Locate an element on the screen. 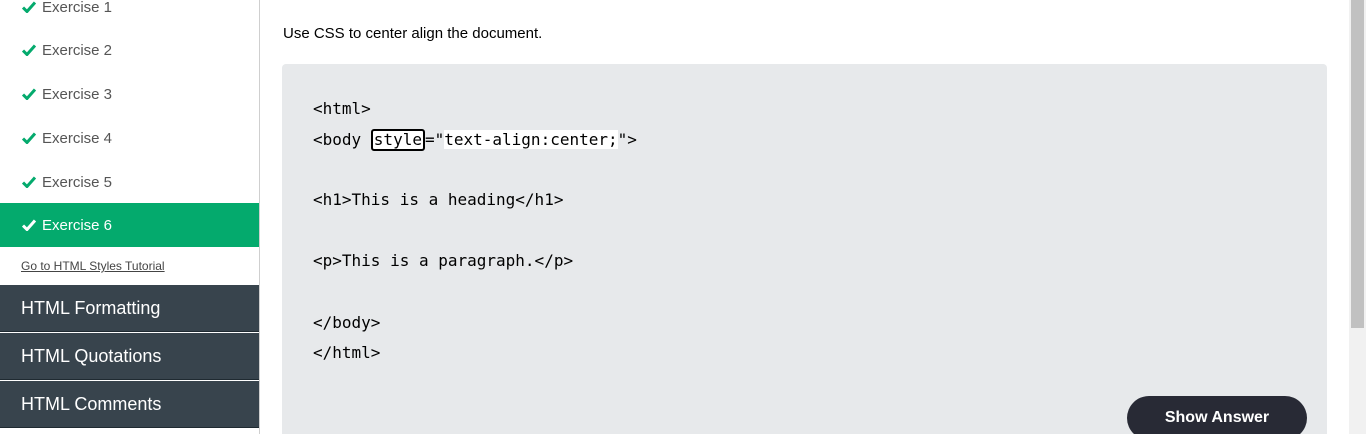 The height and width of the screenshot is (434, 1366). code-line: </body> is located at coordinates (347, 322).